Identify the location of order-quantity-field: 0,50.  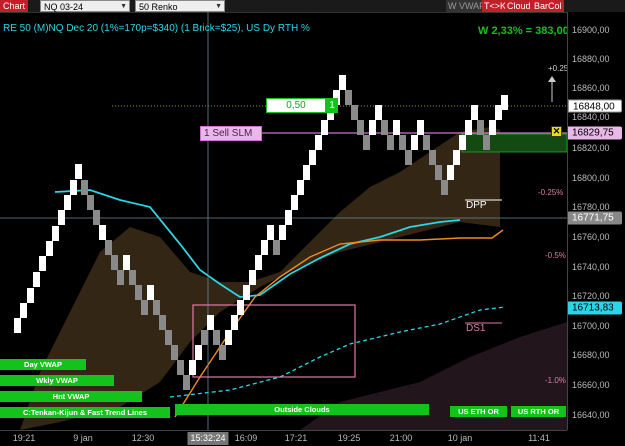
(296, 105).